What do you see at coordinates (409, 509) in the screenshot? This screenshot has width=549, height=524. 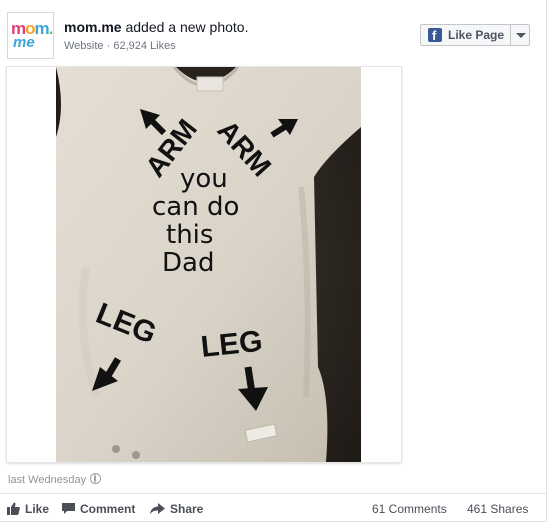 I see `comments-count-link: 61 Comments` at bounding box center [409, 509].